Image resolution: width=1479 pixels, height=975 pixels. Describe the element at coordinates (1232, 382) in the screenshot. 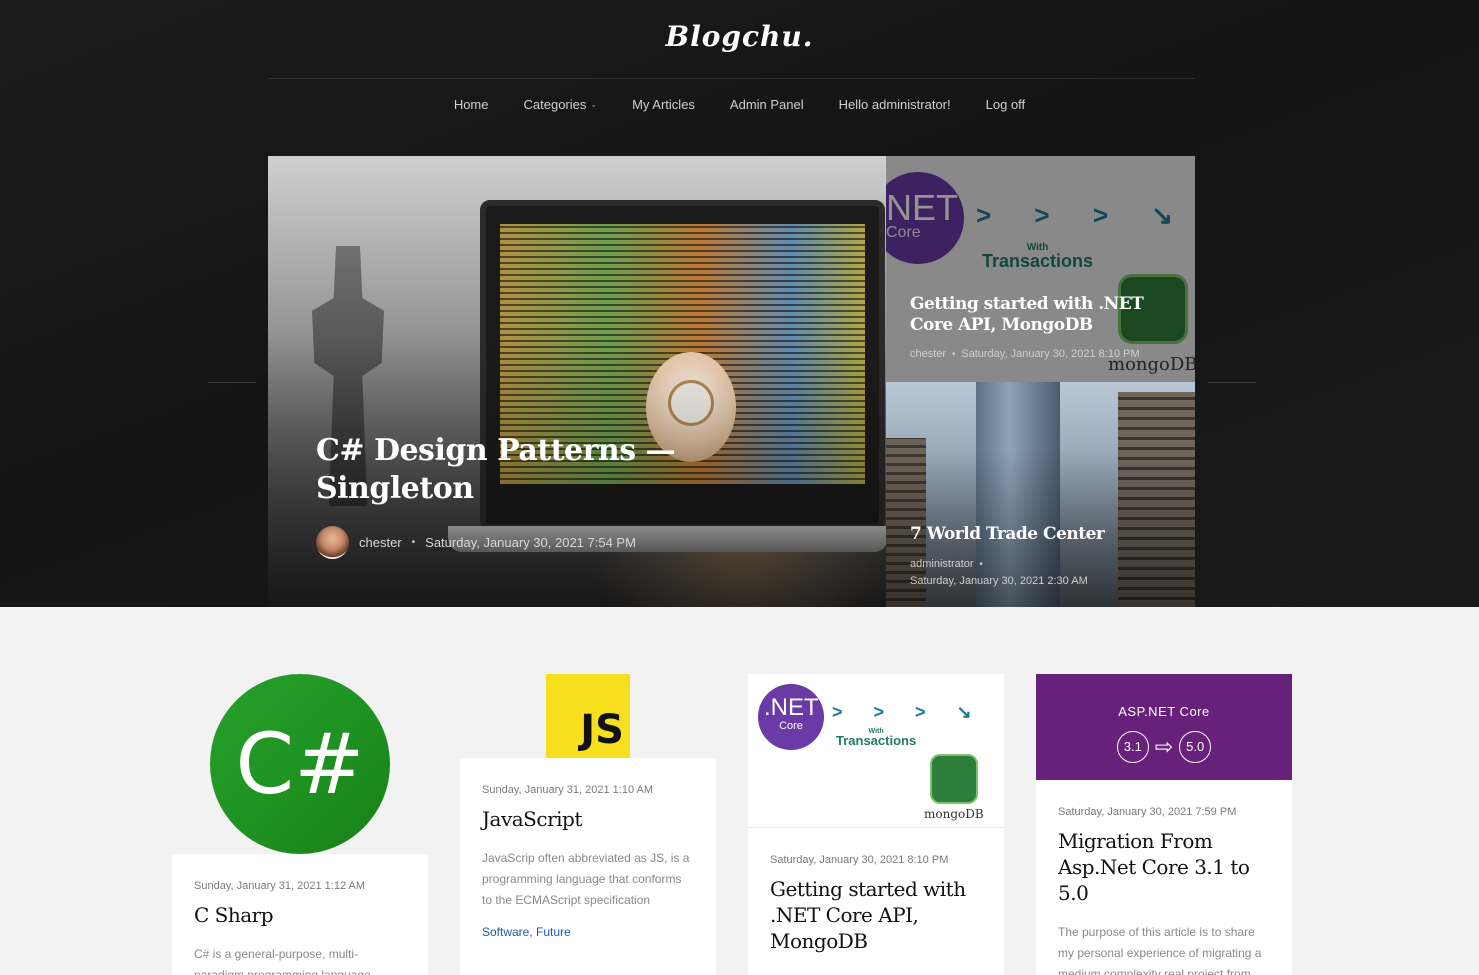

I see `slider-right-rule` at that location.